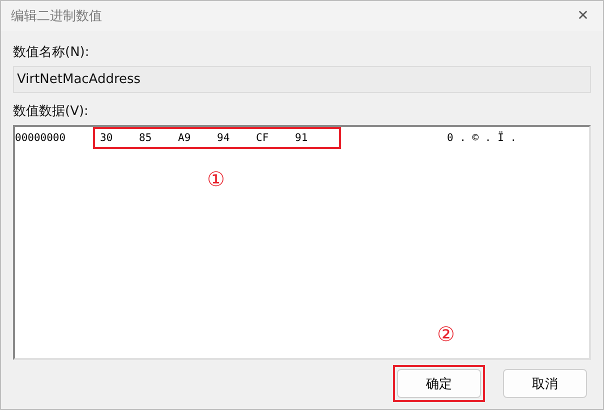  What do you see at coordinates (583, 16) in the screenshot?
I see `close-button: ✕` at bounding box center [583, 16].